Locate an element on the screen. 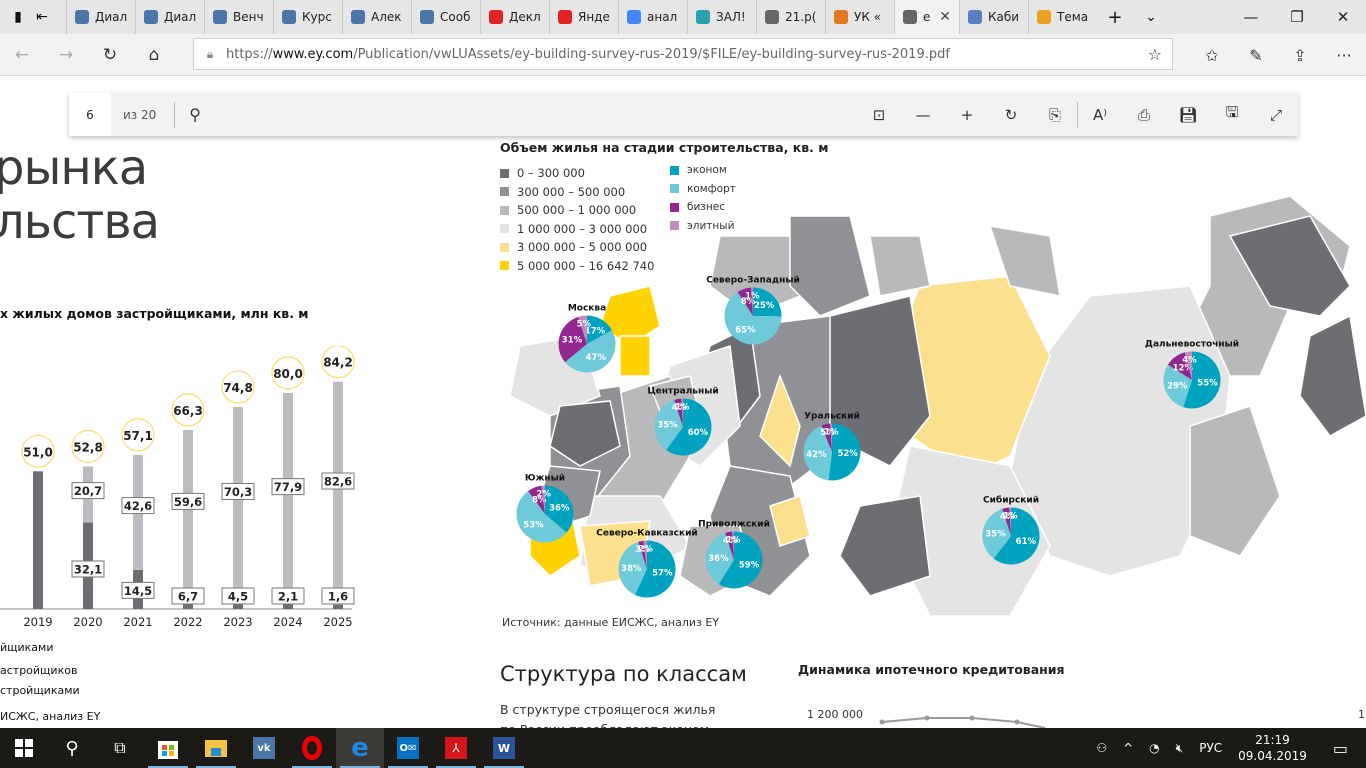 The height and width of the screenshot is (768, 1366). browser-tab: 21.р( is located at coordinates (790, 17).